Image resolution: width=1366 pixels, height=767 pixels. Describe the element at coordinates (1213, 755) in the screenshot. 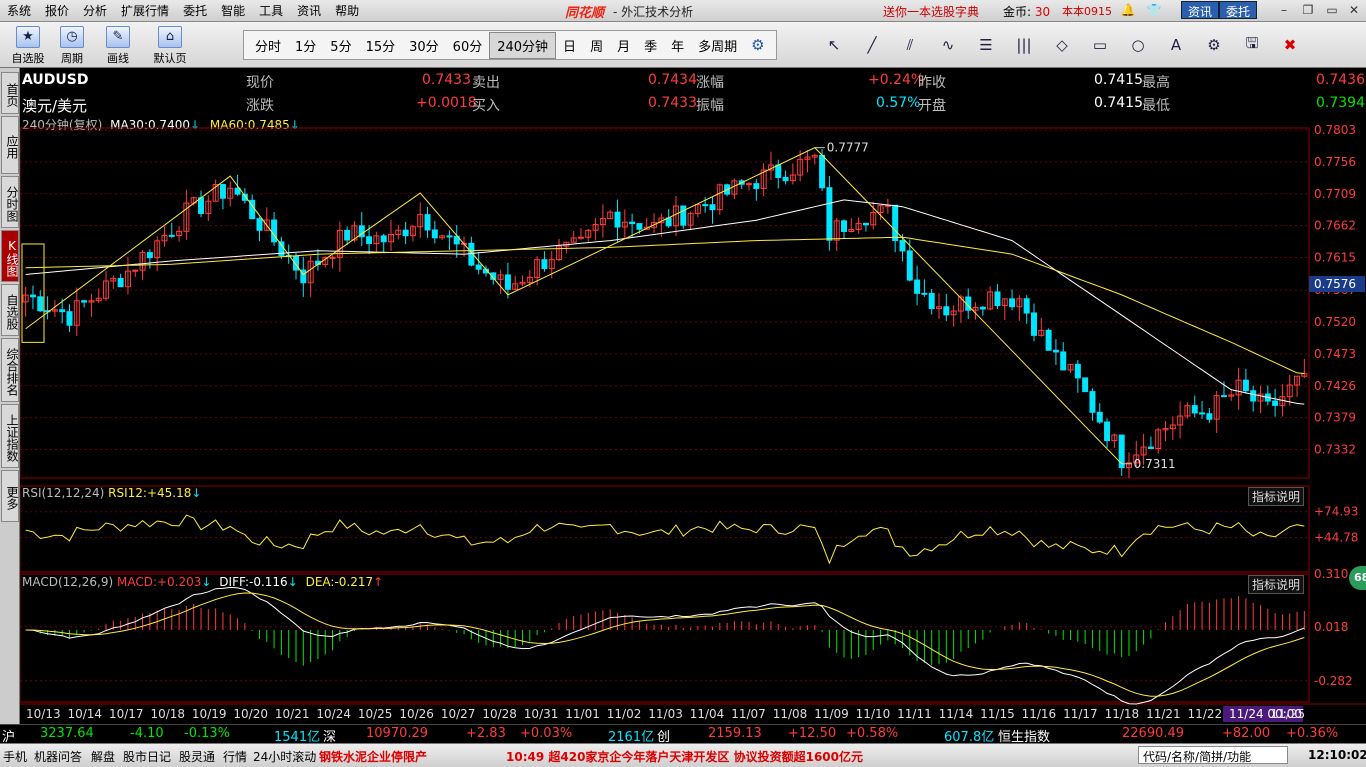

I see `search-input: 代码/名称/简拼/功能` at that location.